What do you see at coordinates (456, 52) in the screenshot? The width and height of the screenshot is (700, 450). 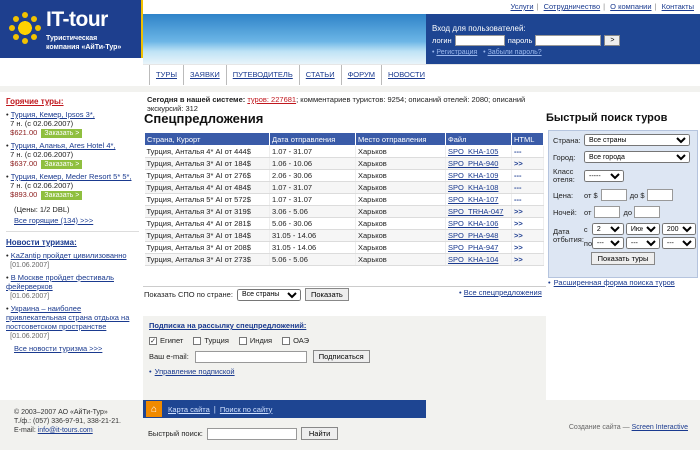 I see `register-link: Регистрация` at bounding box center [456, 52].